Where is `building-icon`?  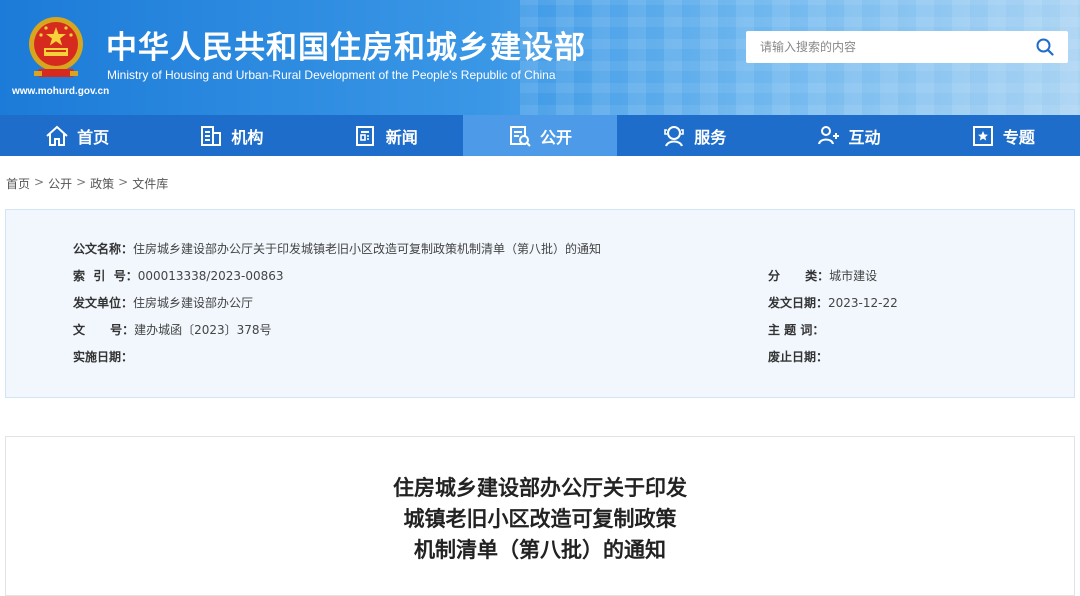
building-icon is located at coordinates (211, 135).